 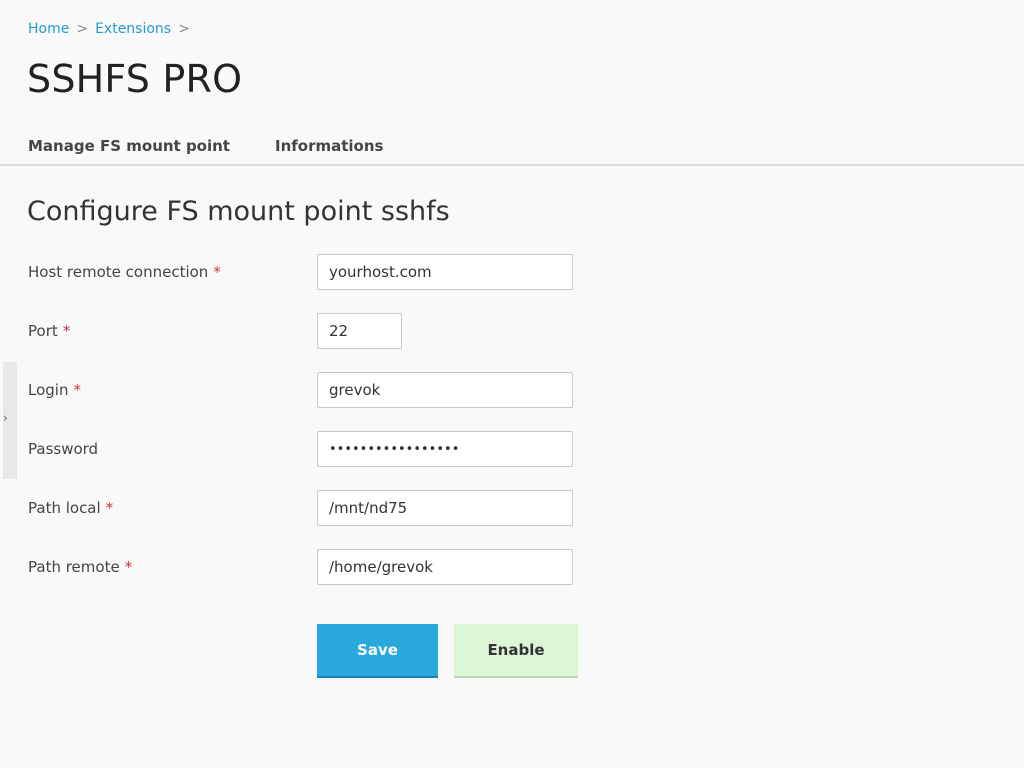 What do you see at coordinates (43, 331) in the screenshot?
I see `port-label-text: Port` at bounding box center [43, 331].